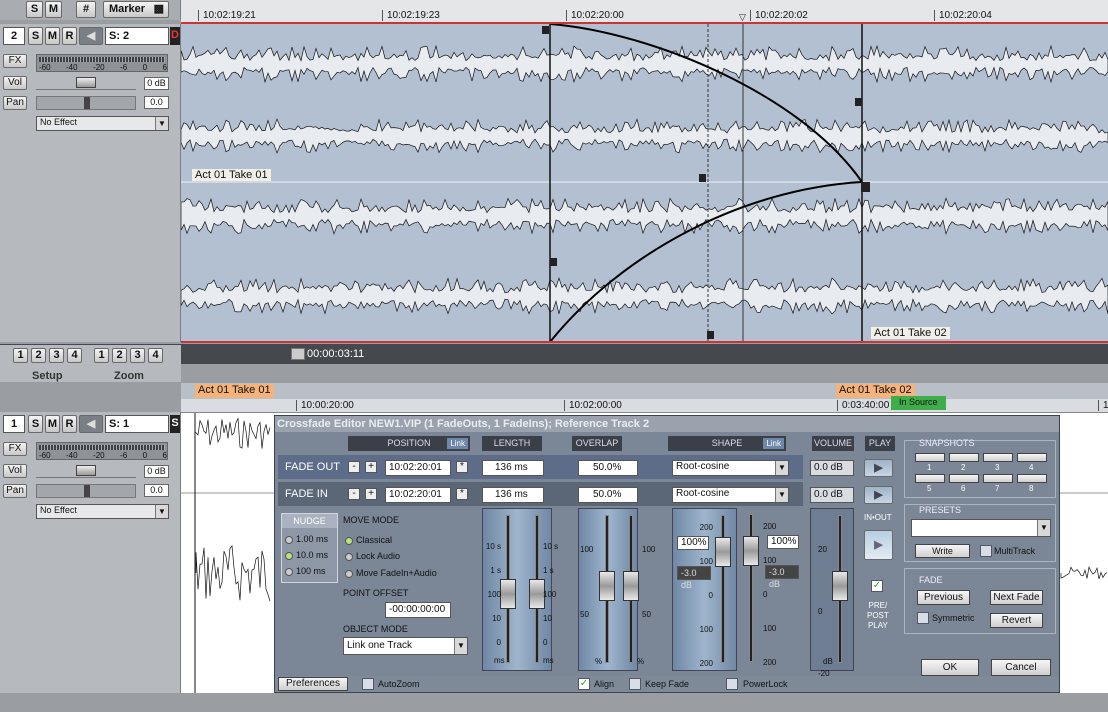 Image resolution: width=1108 pixels, height=712 pixels. What do you see at coordinates (74, 355) in the screenshot?
I see `setup-button-4: 4` at bounding box center [74, 355].